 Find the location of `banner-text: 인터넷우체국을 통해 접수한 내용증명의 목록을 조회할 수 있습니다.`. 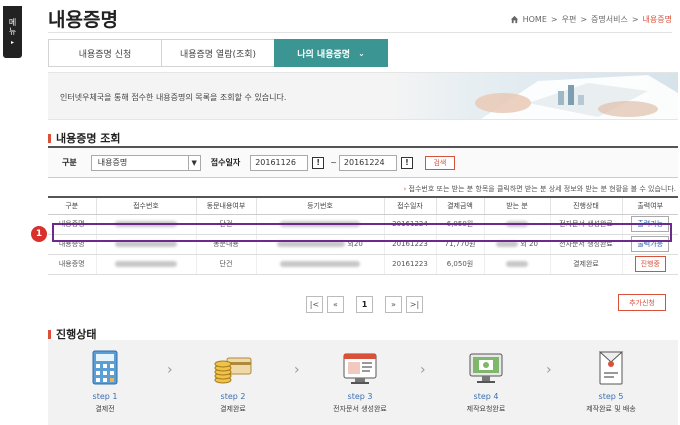

banner-text: 인터넷우체국을 통해 접수한 내용증명의 목록을 조회할 수 있습니다. is located at coordinates (173, 97).